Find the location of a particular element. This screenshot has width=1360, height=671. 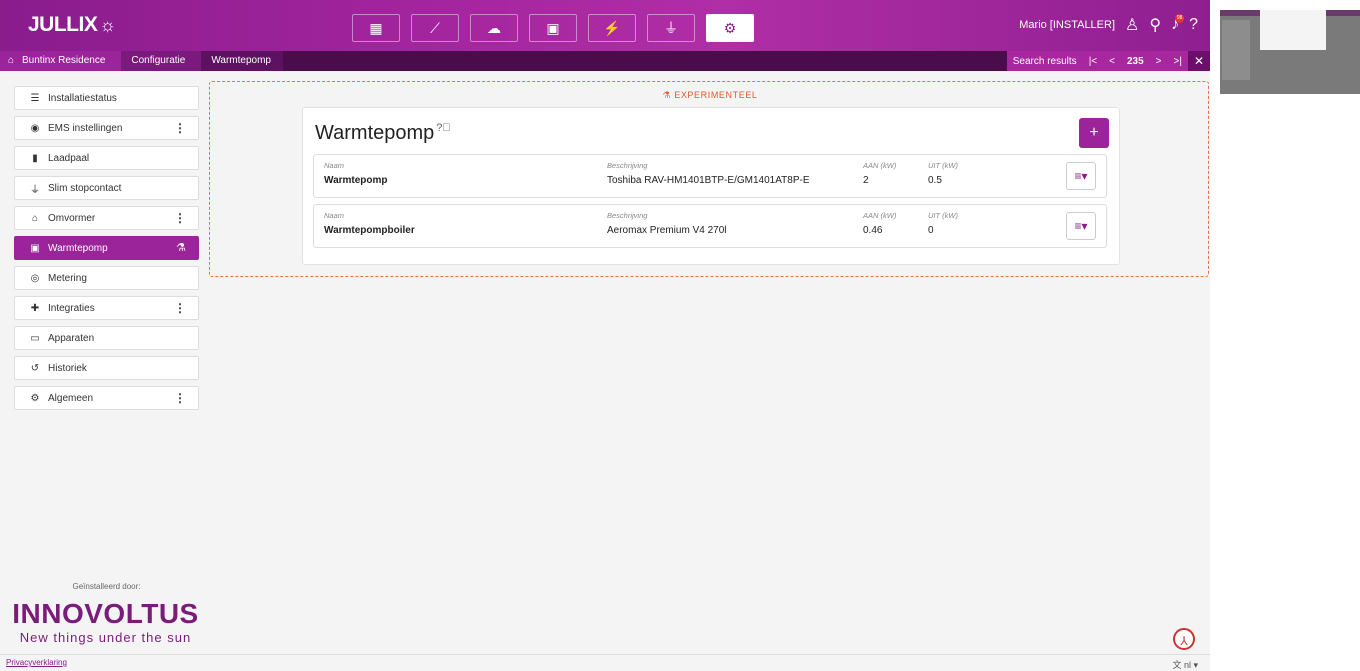

charger-icon: ▮ is located at coordinates (35, 158).